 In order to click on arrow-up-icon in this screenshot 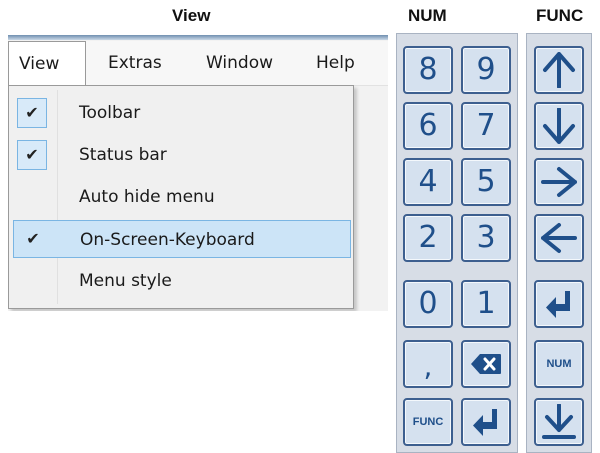, I will do `click(559, 70)`.